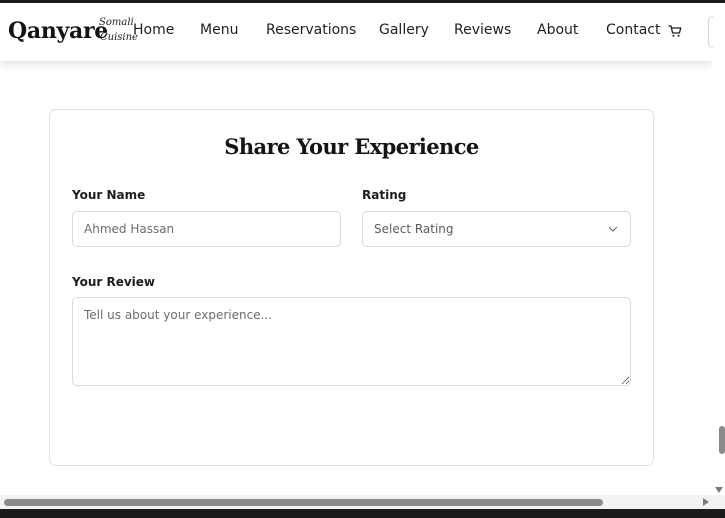  Describe the element at coordinates (414, 229) in the screenshot. I see `rating-select-value: Select Rating` at that location.